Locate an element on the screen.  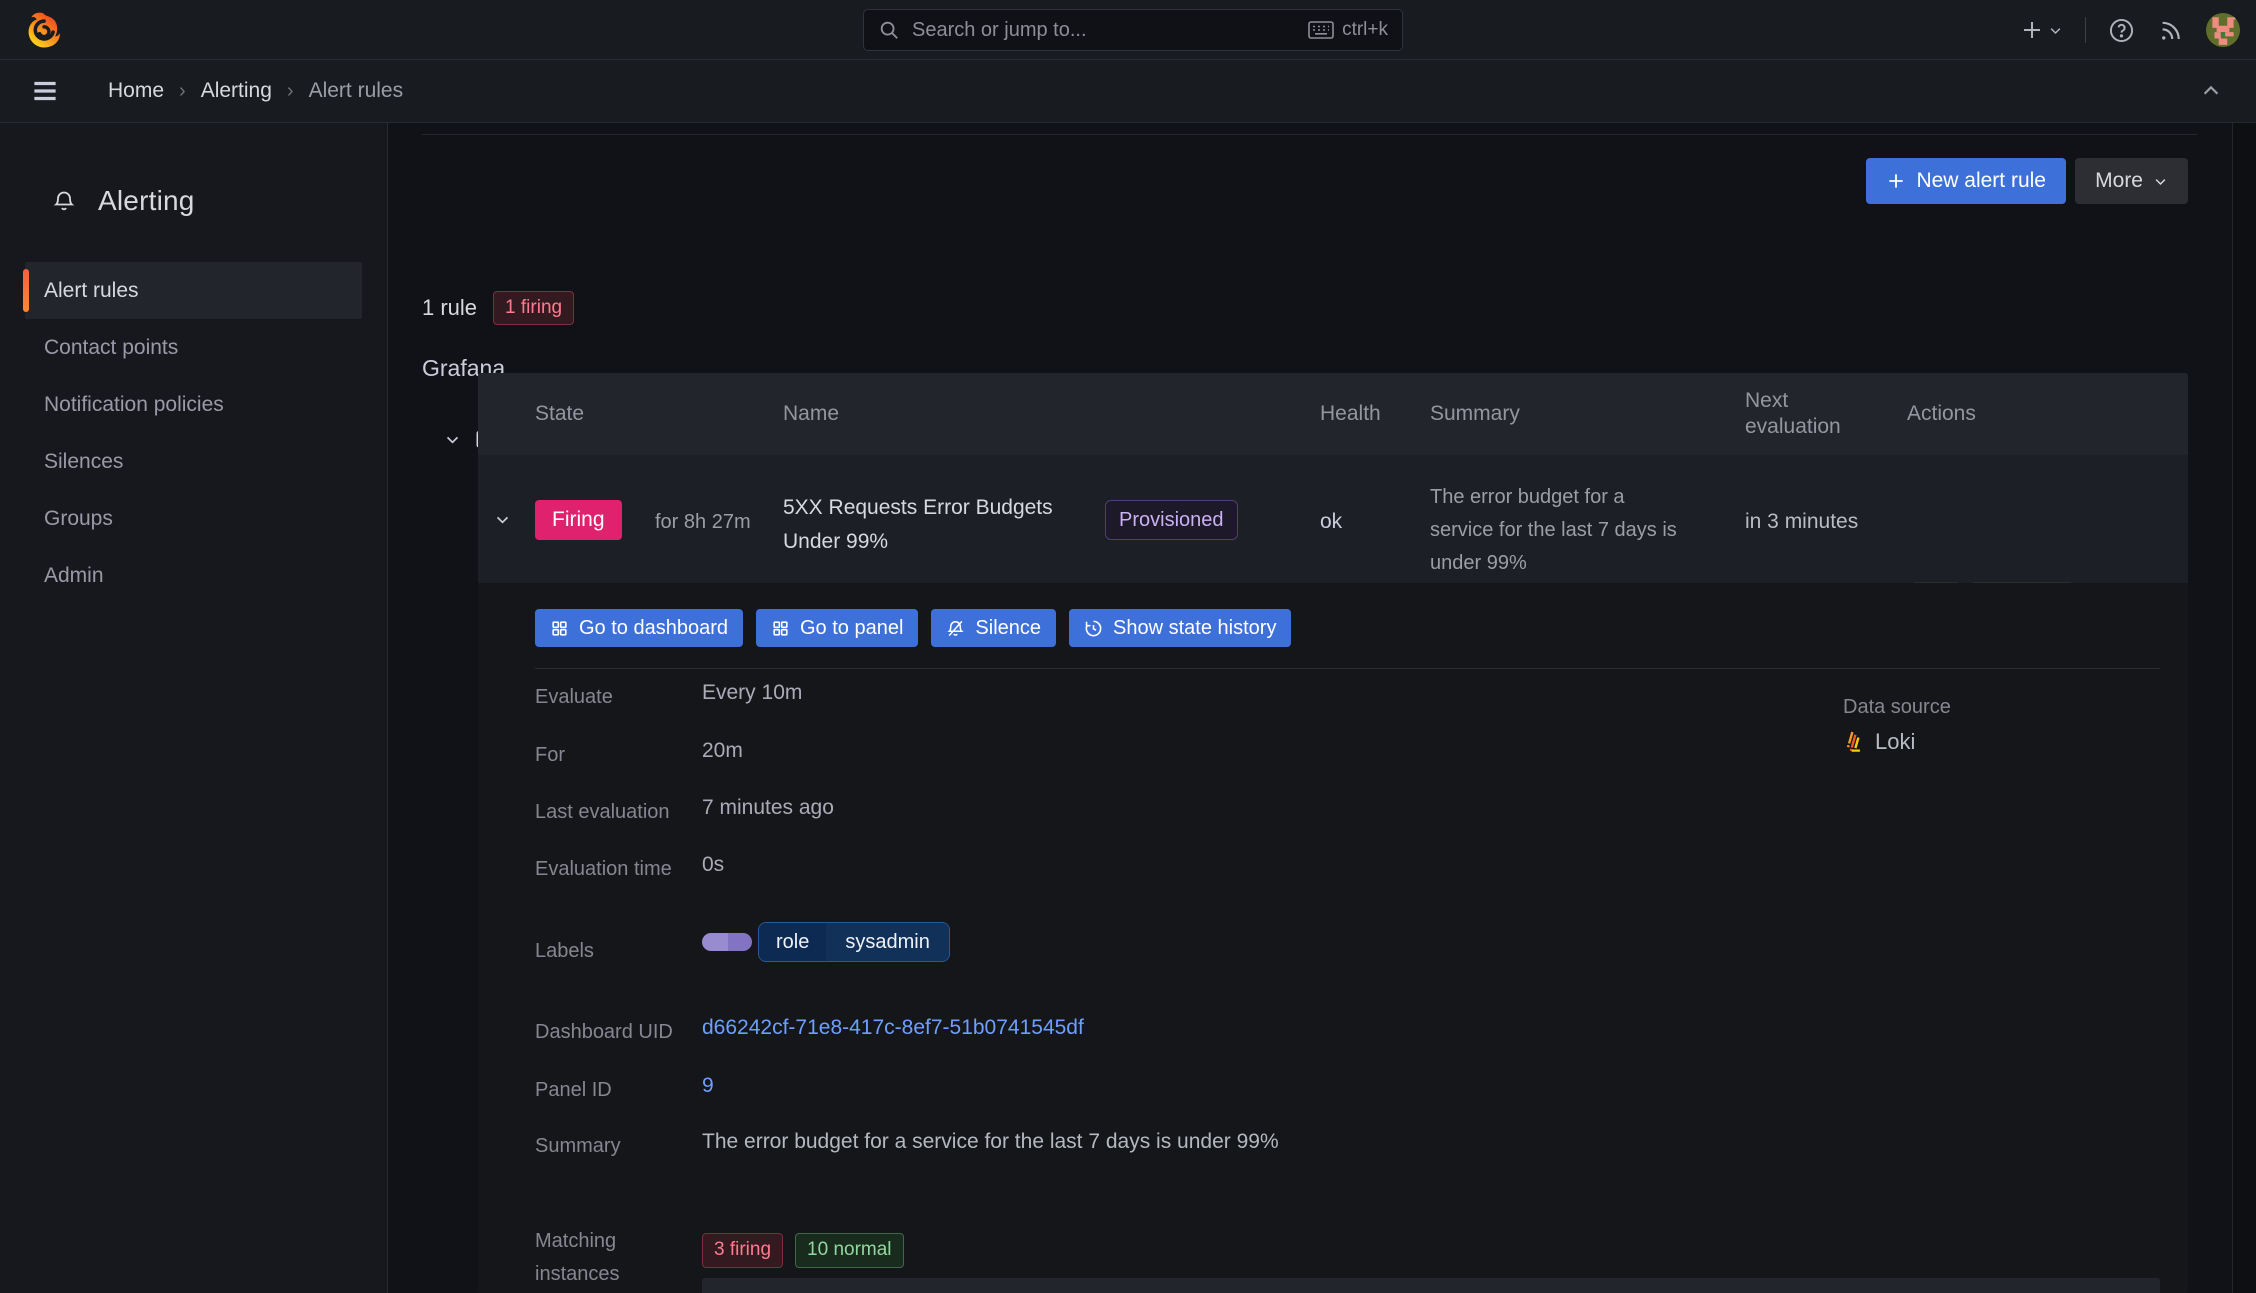
rule-count: 1 rule is located at coordinates (450, 307).